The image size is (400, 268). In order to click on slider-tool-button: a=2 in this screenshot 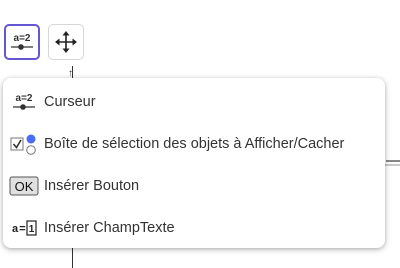, I will do `click(22, 42)`.